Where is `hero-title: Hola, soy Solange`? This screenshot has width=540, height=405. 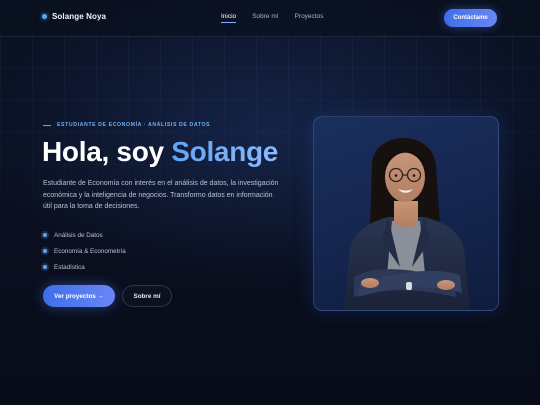
hero-title: Hola, soy Solange is located at coordinates (160, 152).